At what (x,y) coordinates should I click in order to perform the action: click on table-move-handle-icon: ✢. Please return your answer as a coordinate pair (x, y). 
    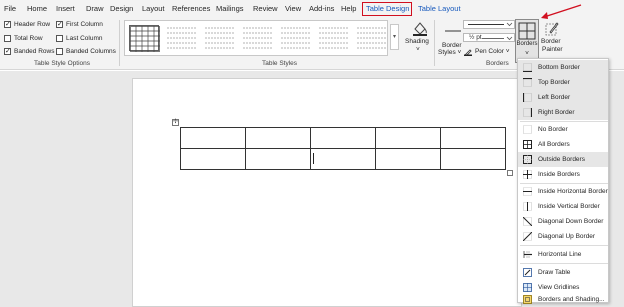
    Looking at the image, I should click on (175, 122).